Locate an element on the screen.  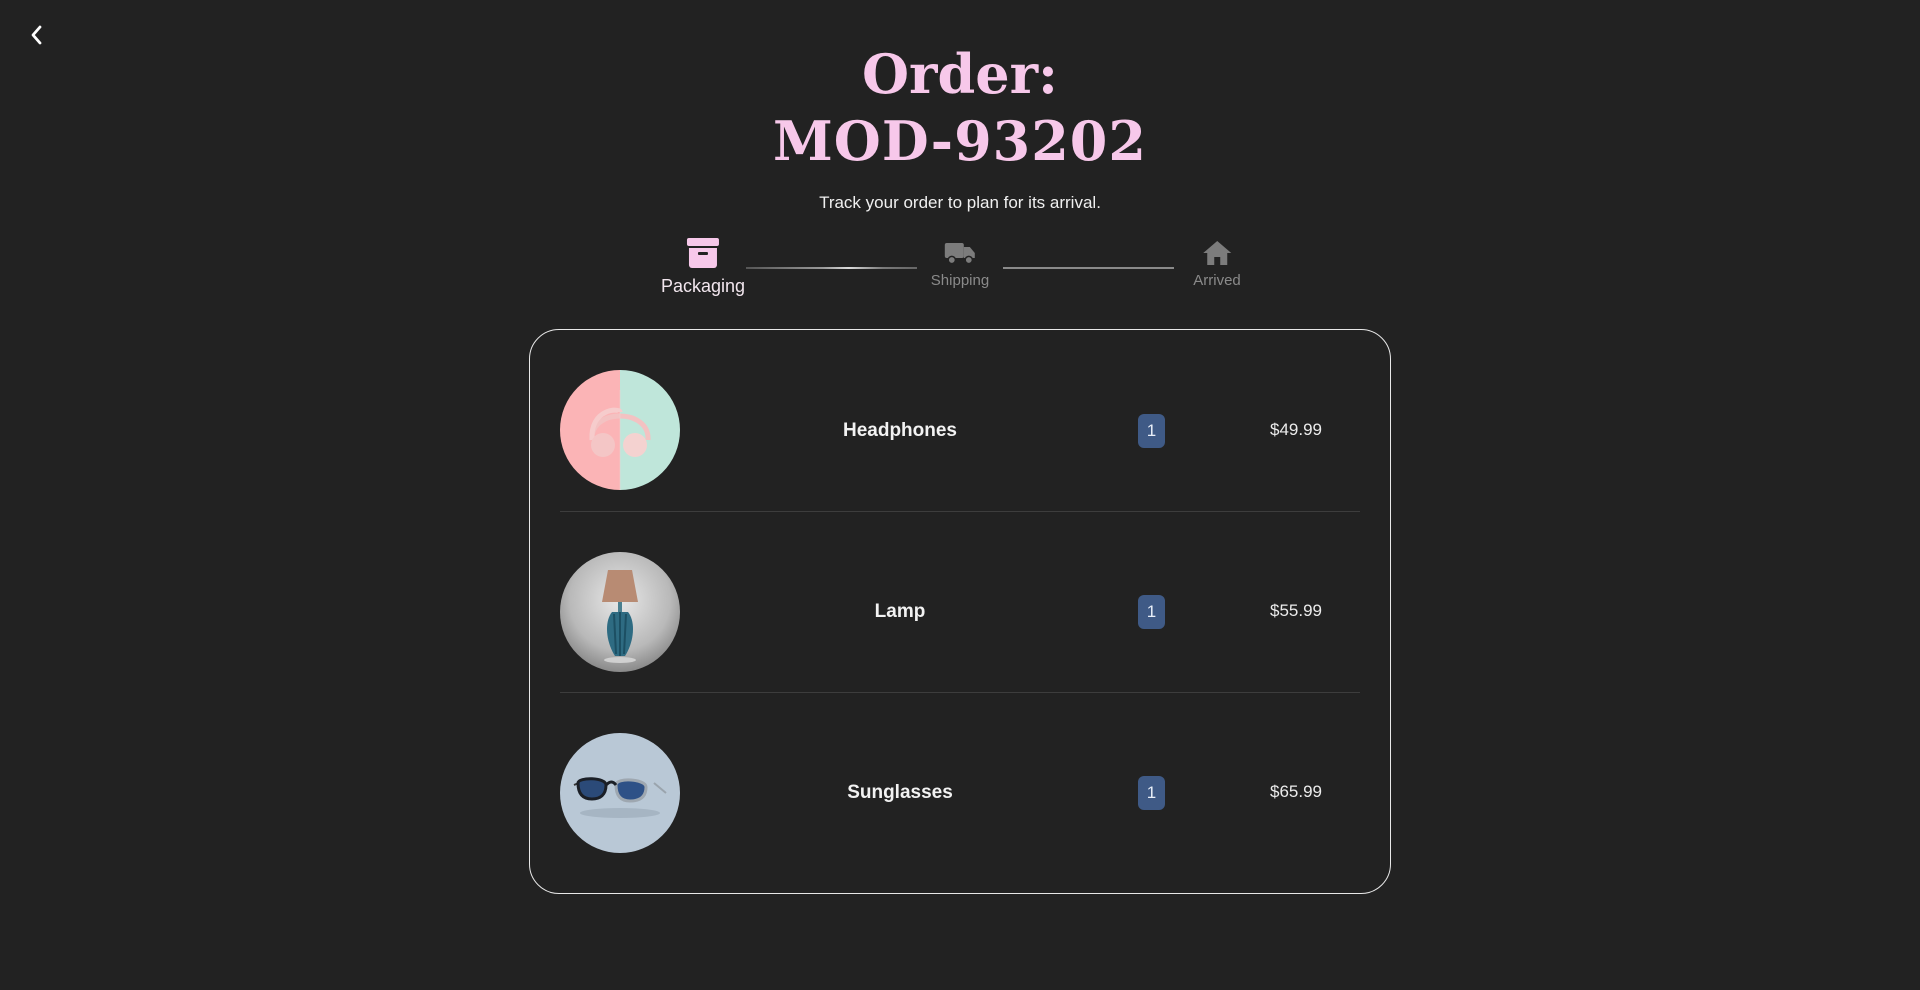
item-price: $65.99 is located at coordinates (1296, 791).